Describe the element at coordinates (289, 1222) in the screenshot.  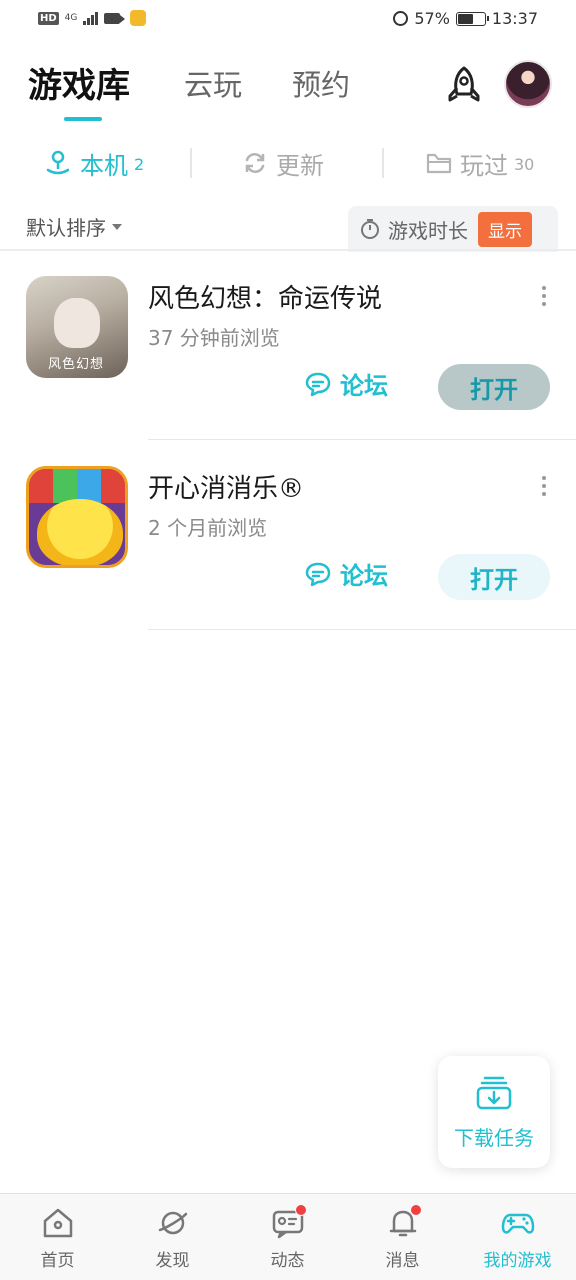
I see `feed-icon-wrap` at that location.